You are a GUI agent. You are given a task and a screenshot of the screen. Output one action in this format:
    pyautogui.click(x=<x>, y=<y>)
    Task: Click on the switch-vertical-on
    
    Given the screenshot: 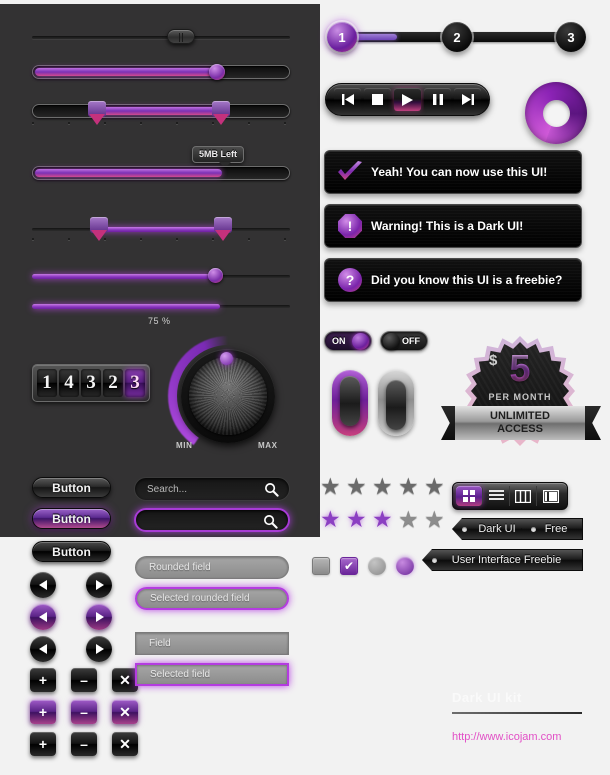 What is the action you would take?
    pyautogui.click(x=350, y=403)
    